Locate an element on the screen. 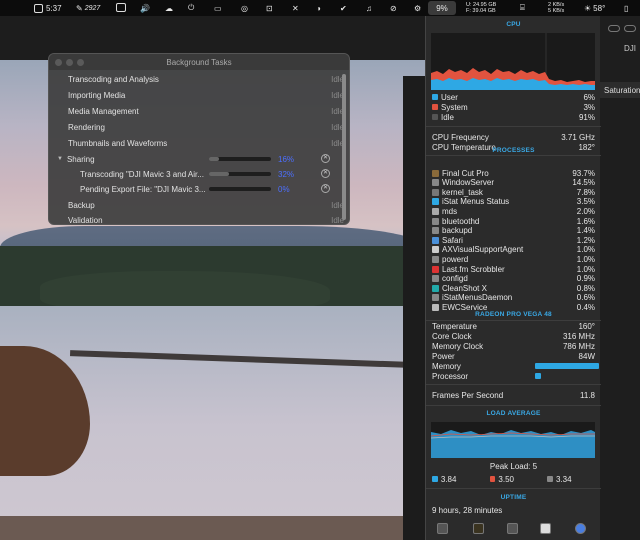  activity-monitor-icon is located at coordinates (442, 528).